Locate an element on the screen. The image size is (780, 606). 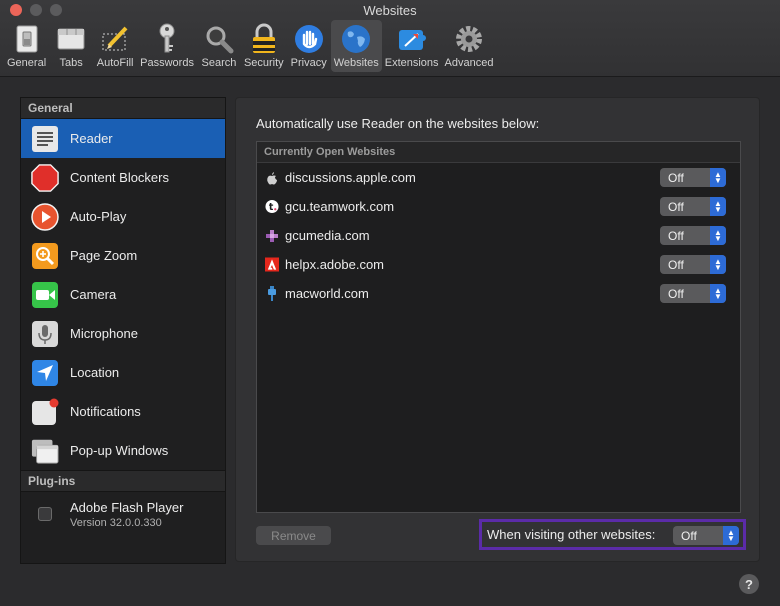
sidebar-general-header: General is located at coordinates (123, 108).